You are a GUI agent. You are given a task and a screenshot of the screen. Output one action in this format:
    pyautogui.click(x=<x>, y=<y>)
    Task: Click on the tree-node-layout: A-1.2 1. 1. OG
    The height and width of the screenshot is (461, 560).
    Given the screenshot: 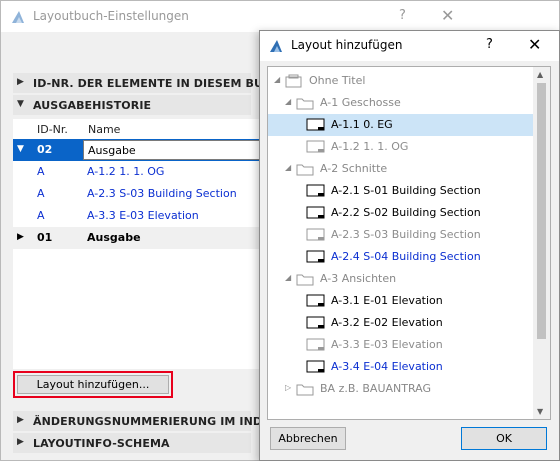 What is the action you would take?
    pyautogui.click(x=403, y=147)
    